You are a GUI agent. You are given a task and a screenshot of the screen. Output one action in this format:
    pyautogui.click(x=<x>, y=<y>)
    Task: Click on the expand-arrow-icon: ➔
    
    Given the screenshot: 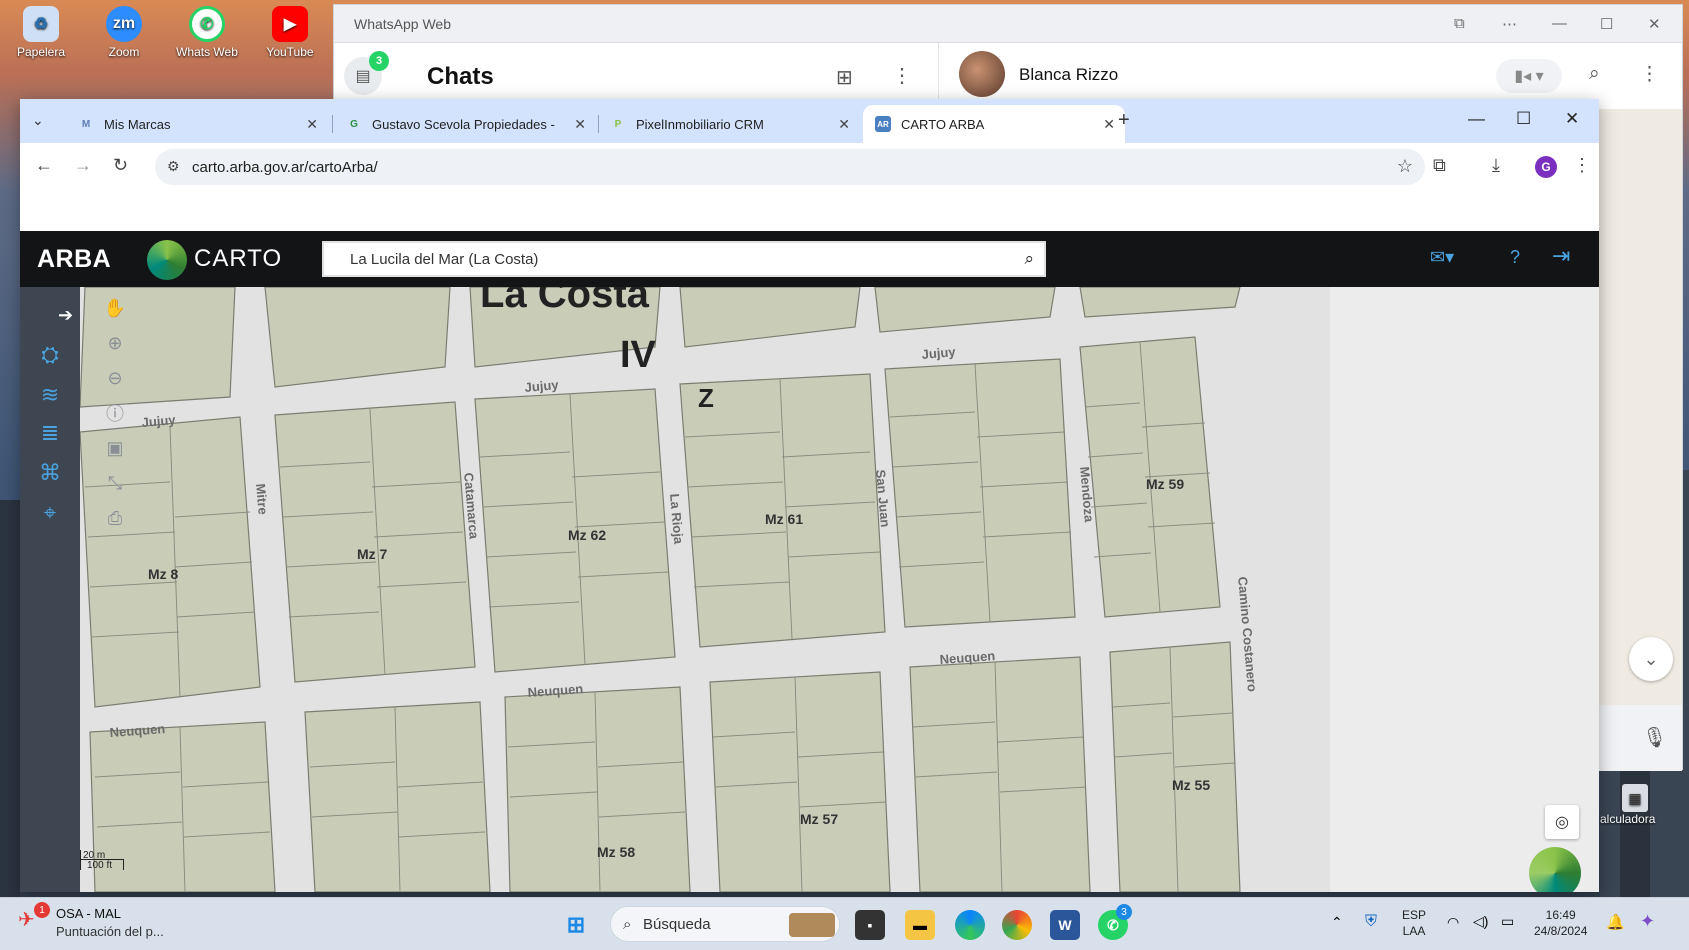 What is the action you would take?
    pyautogui.click(x=65, y=315)
    